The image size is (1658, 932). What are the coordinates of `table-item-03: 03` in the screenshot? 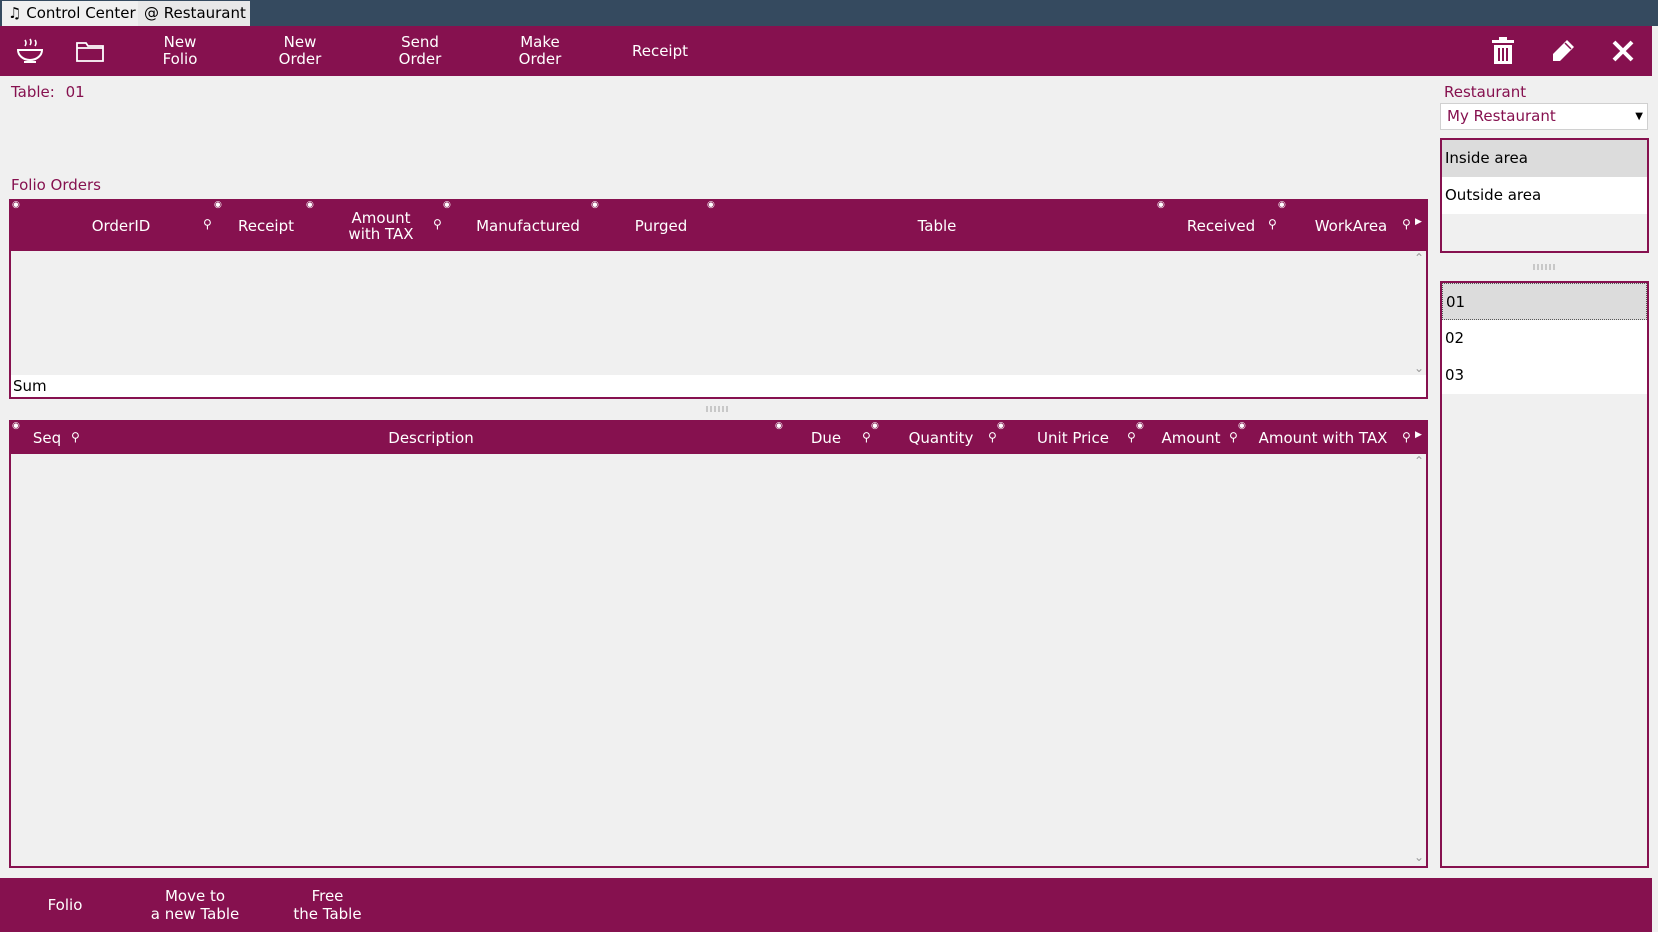 It's located at (1544, 375).